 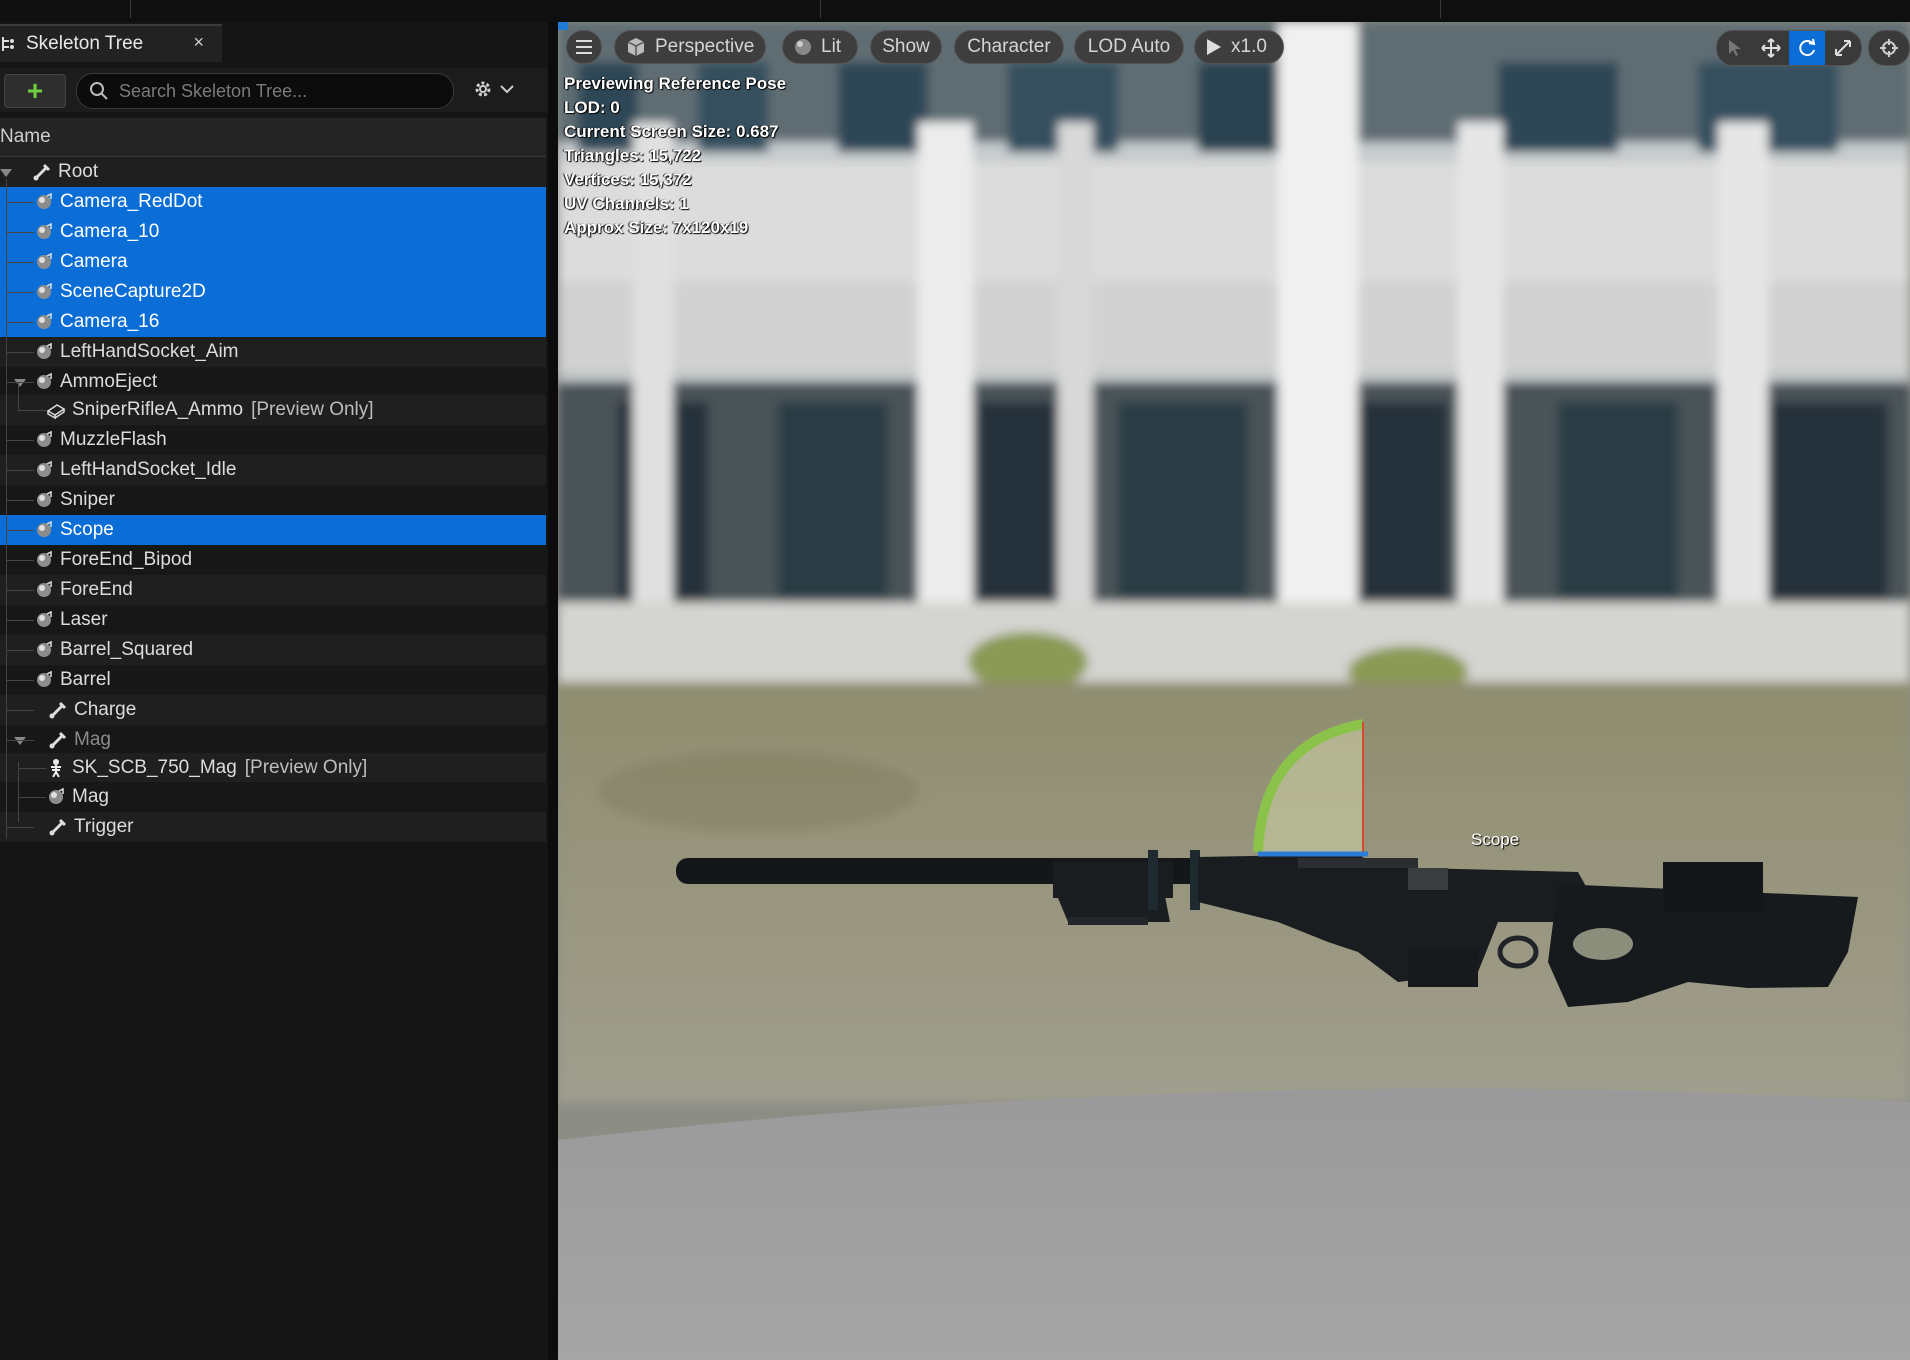 I want to click on lod-label: LOD Auto, so click(x=1129, y=46).